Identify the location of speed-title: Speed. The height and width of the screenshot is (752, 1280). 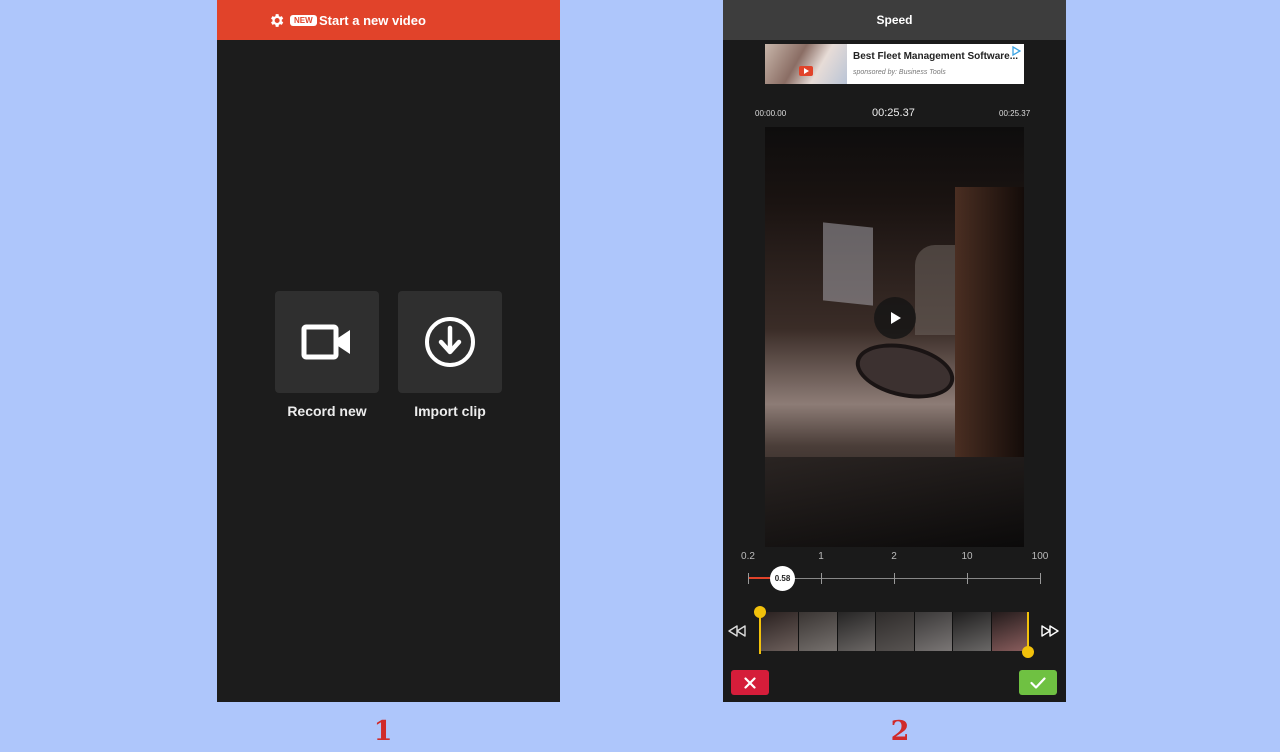
(894, 20).